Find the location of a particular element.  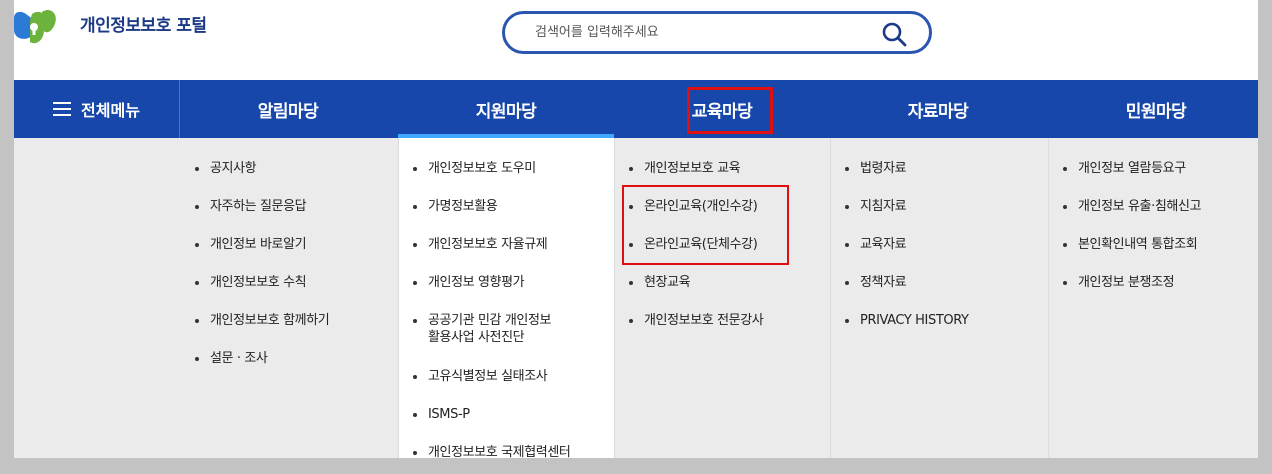

menu-item: ISMS-P is located at coordinates (441, 414).